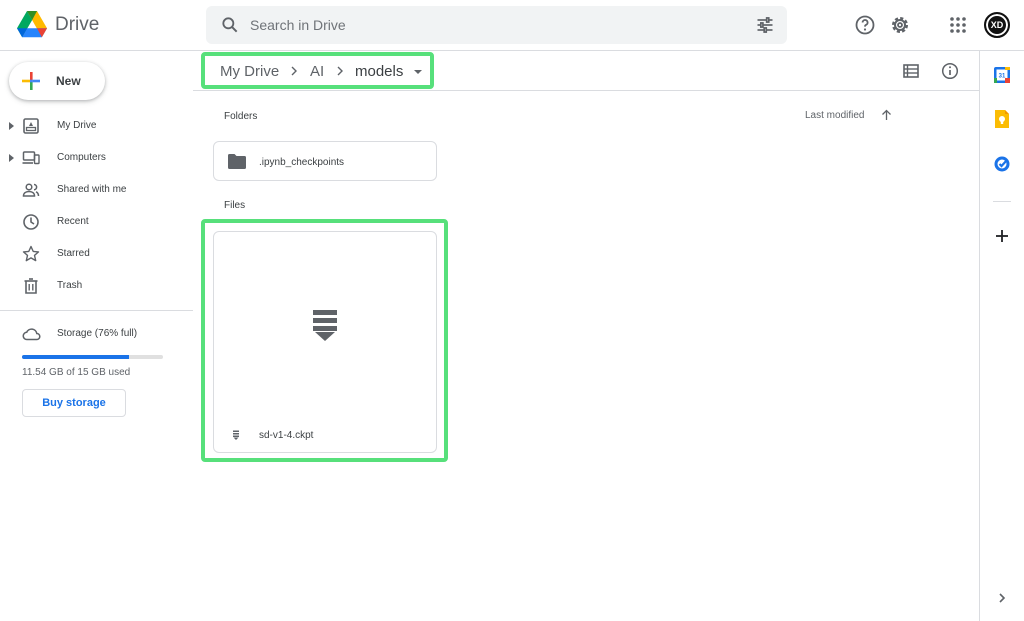 Image resolution: width=1024 pixels, height=621 pixels. I want to click on breadcrumb-item-my-drive: My Drive, so click(249, 71).